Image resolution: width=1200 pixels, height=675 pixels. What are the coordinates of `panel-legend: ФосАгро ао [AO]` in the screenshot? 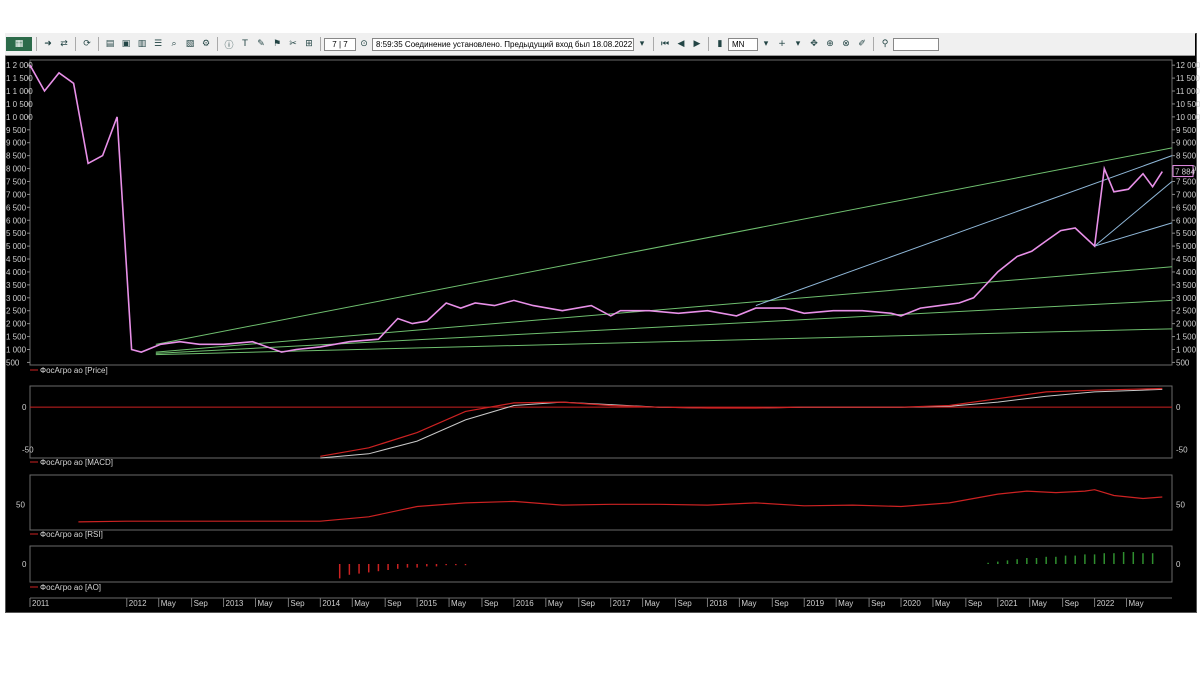 It's located at (70, 587).